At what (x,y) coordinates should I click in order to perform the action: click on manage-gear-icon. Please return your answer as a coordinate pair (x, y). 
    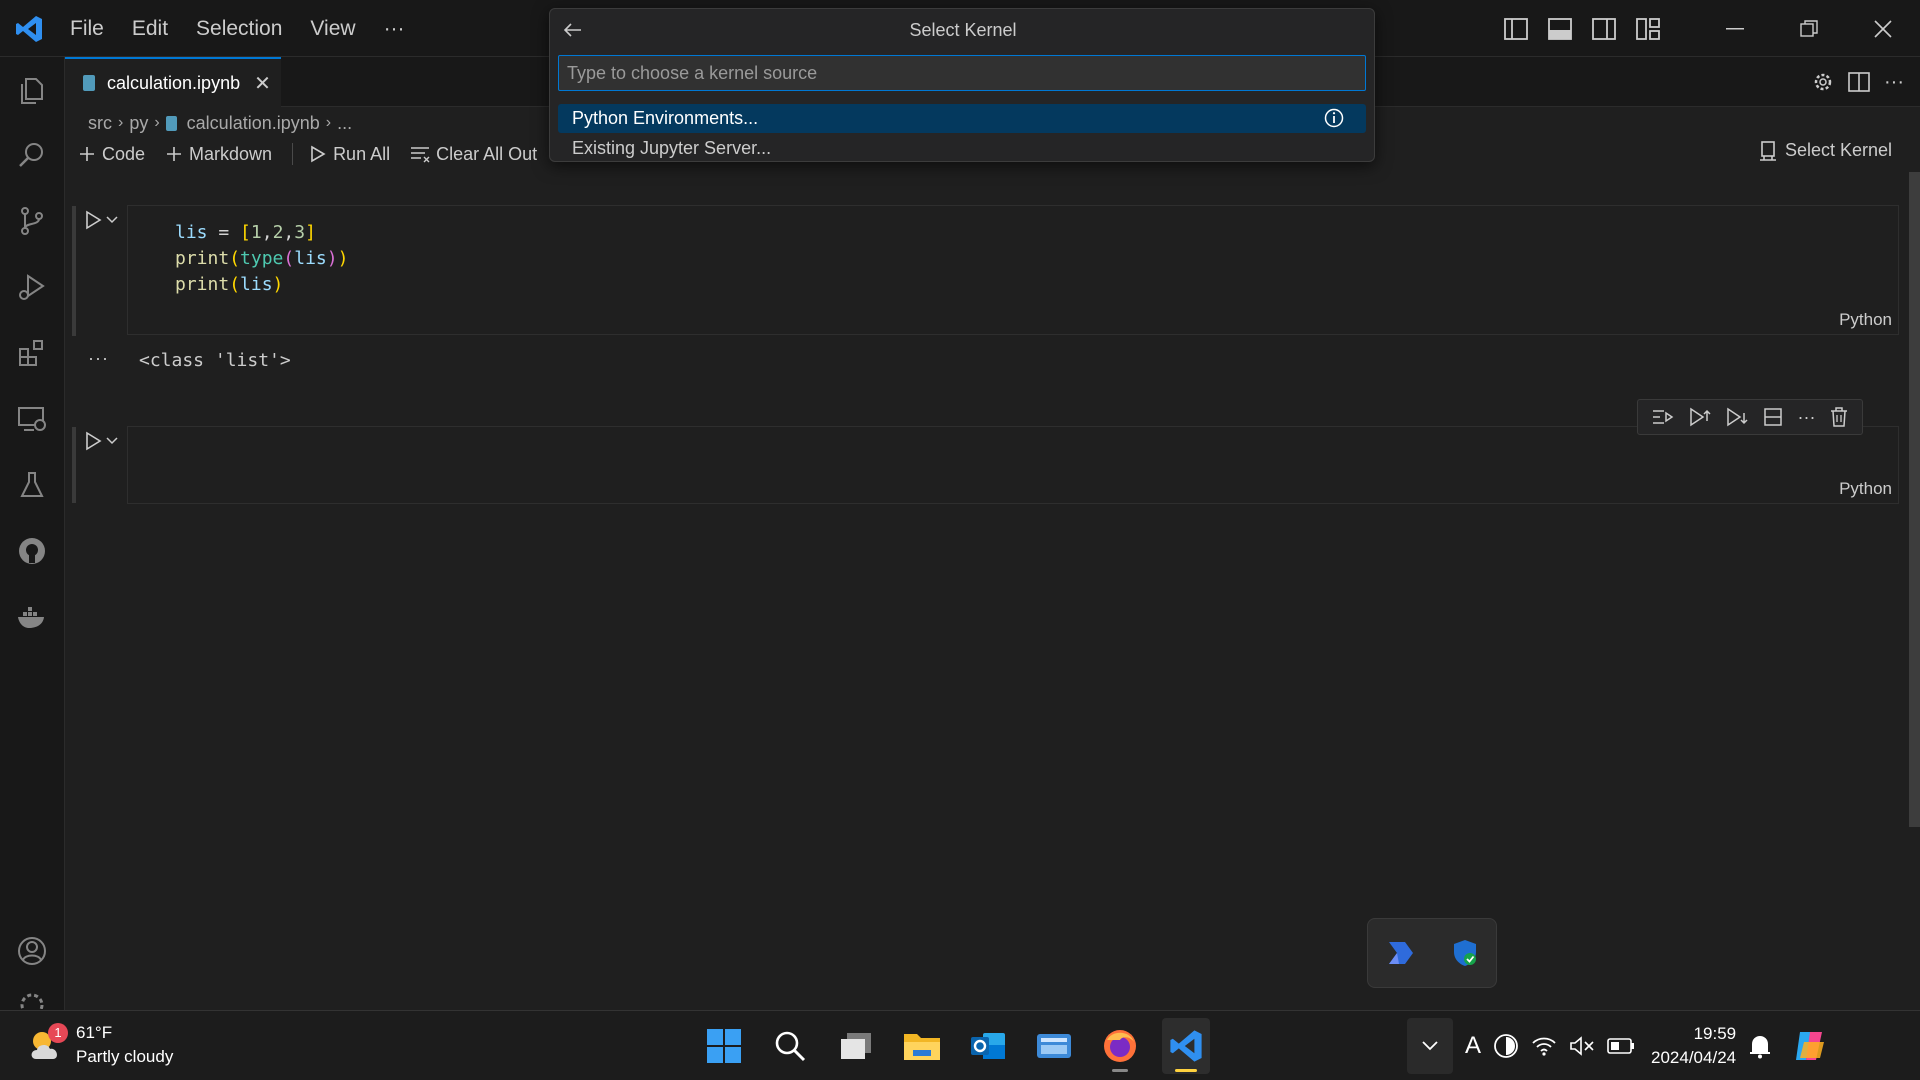
    Looking at the image, I should click on (32, 999).